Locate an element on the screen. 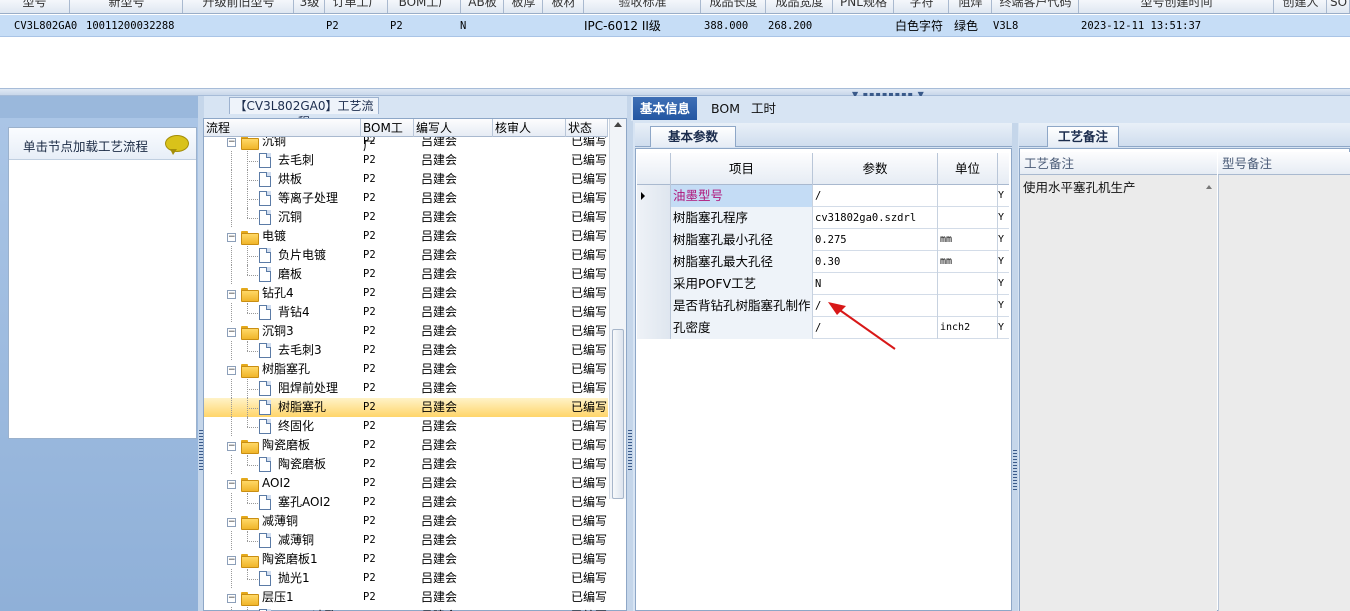  order-col-header: PNL规格 is located at coordinates (864, 6).